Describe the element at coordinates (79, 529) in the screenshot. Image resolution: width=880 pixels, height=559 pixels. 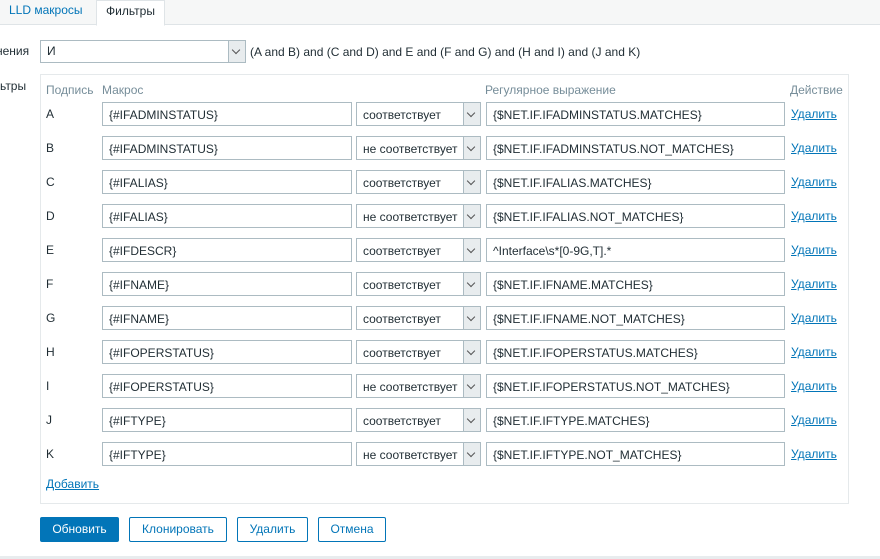
I see `update-button: Обновить` at that location.